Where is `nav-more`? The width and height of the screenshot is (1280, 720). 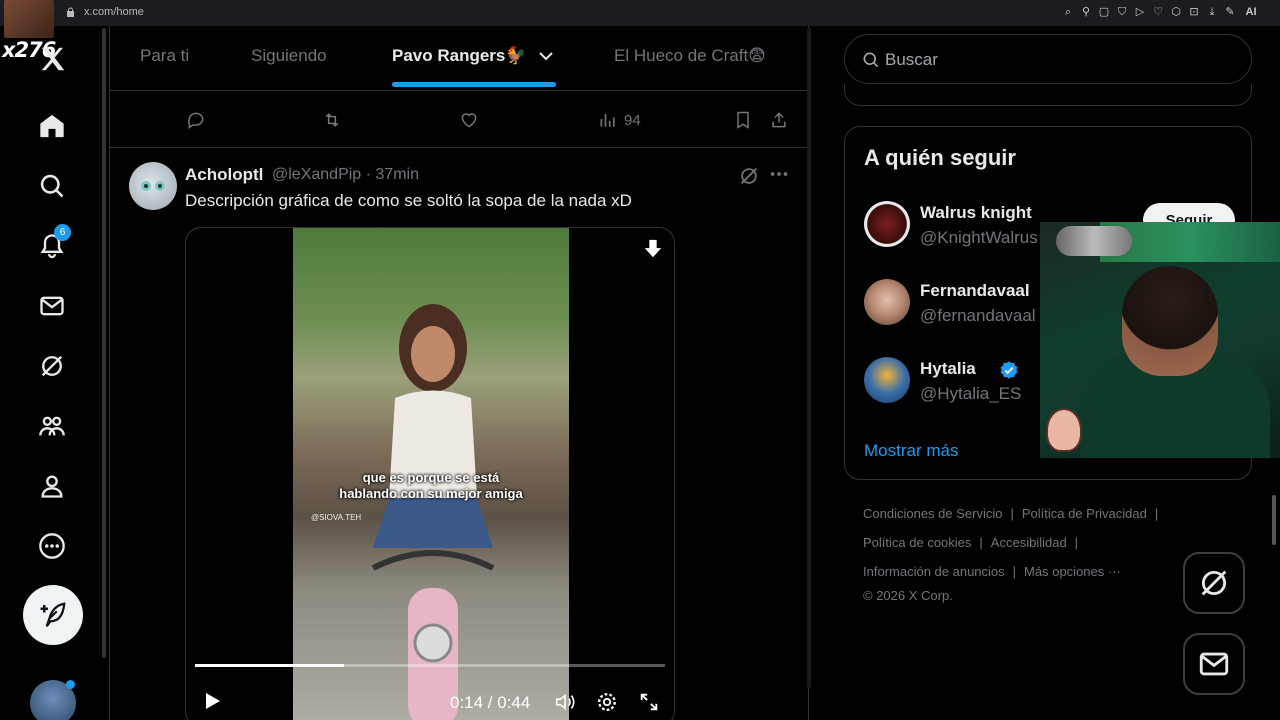
nav-more is located at coordinates (52, 546).